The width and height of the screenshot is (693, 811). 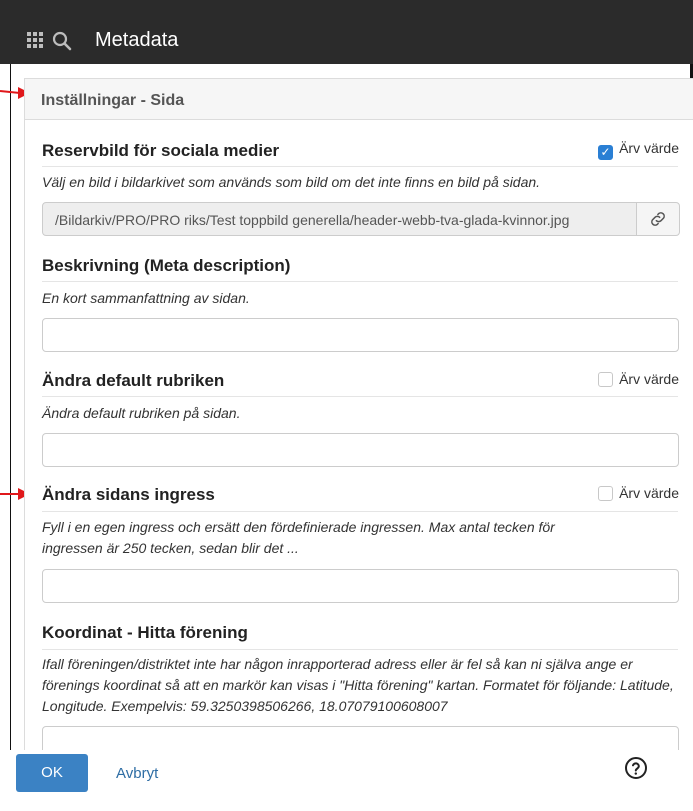 What do you see at coordinates (360, 335) in the screenshot?
I see `description-input` at bounding box center [360, 335].